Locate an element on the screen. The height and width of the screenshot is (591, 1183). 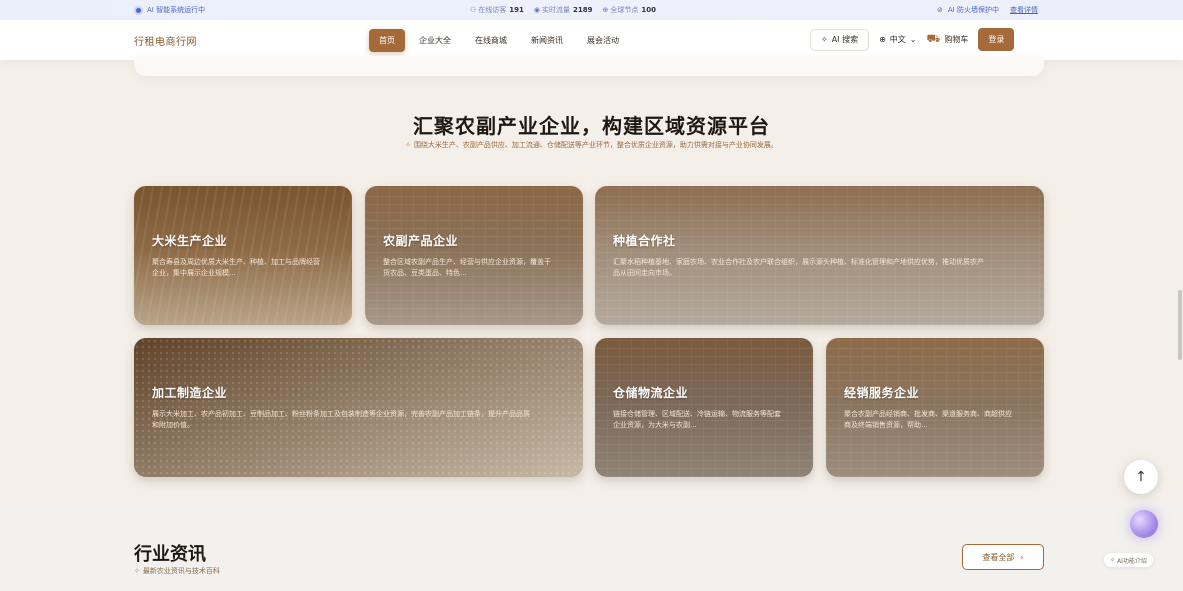
view-details-link: 查看详情 is located at coordinates (1024, 10).